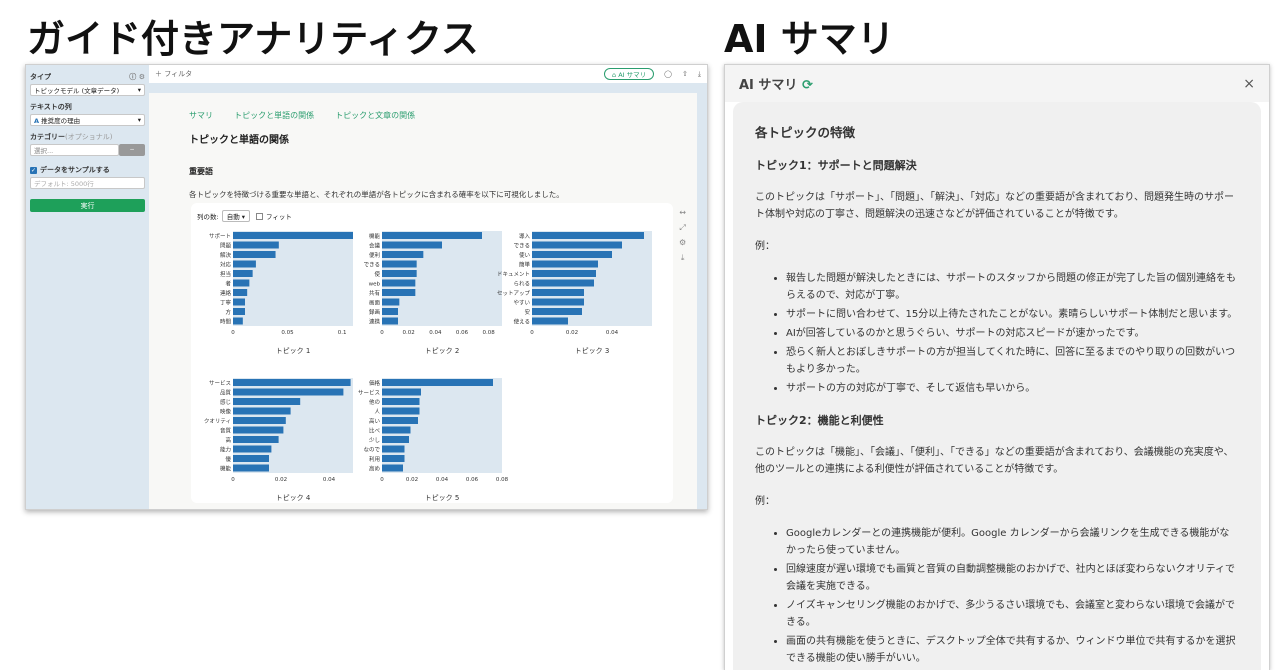 This screenshot has width=1280, height=670. I want to click on category-label: サービス, so click(220, 383).